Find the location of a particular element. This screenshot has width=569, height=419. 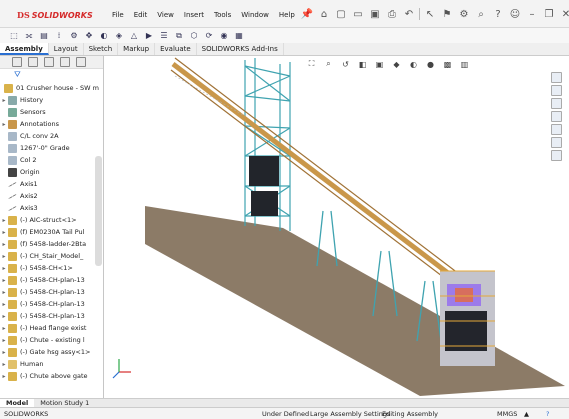

help-question-icon: ? is located at coordinates (498, 14).